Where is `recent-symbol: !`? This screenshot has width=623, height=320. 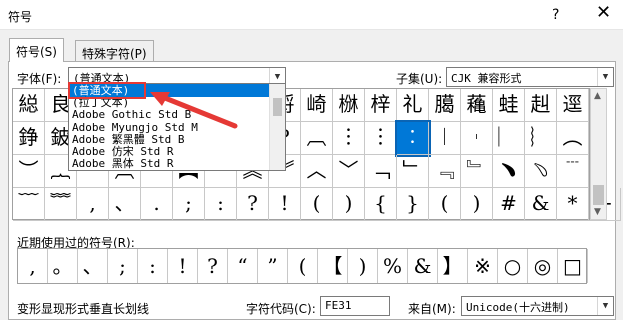
recent-symbol: ! is located at coordinates (183, 266).